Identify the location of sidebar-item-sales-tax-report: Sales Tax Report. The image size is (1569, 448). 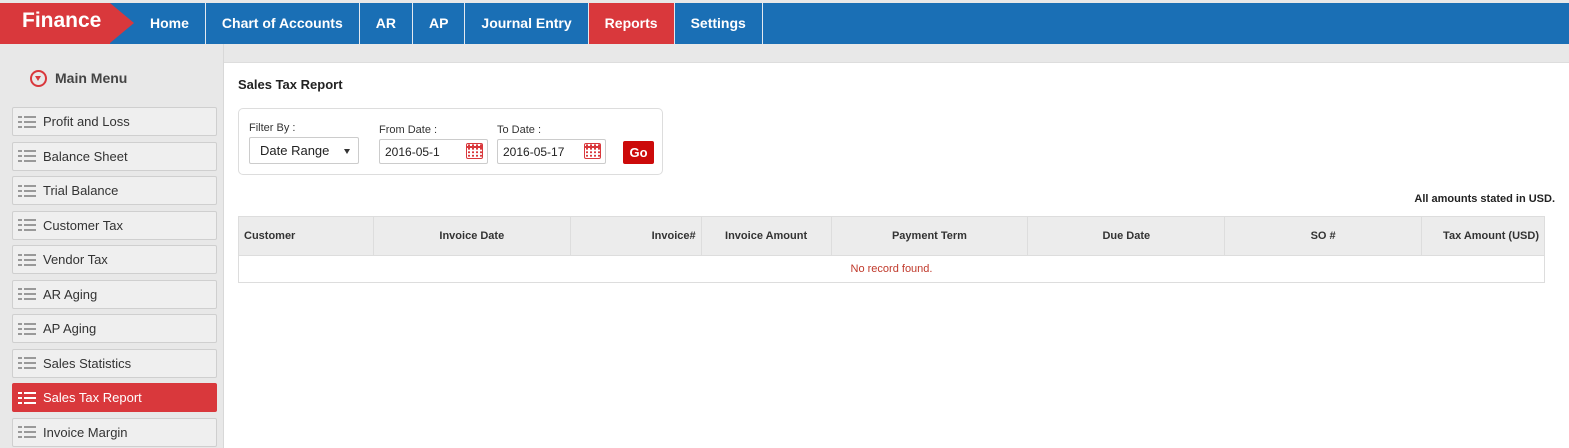
(114, 397).